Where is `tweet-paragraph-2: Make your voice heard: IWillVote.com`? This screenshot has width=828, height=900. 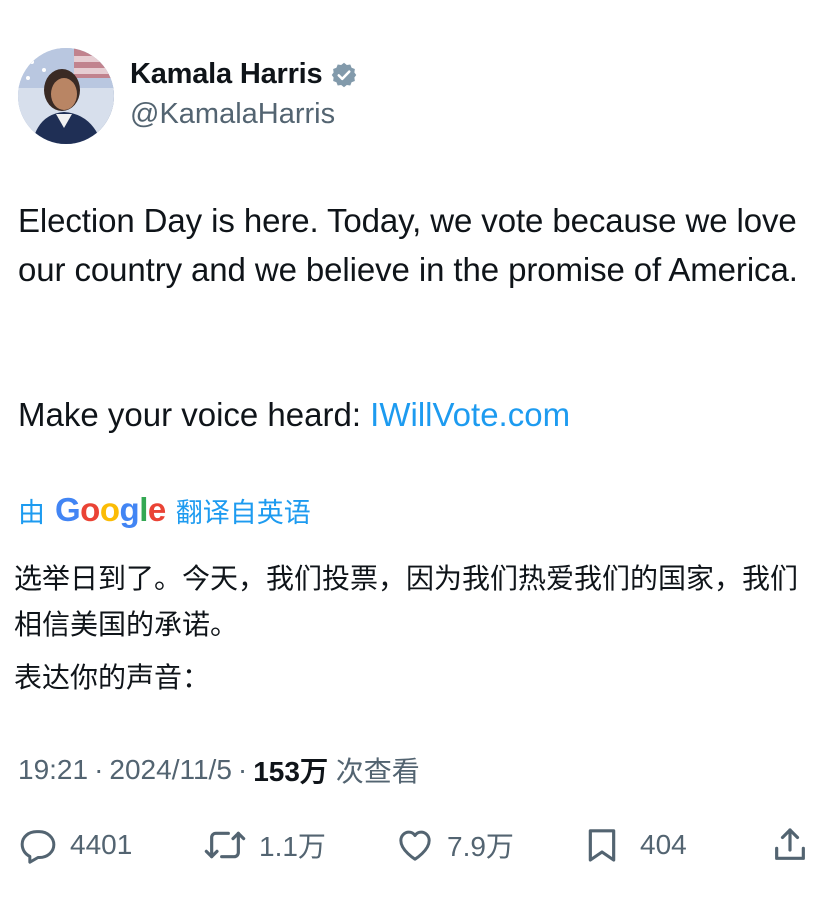
tweet-paragraph-2: Make your voice heard: IWillVote.com is located at coordinates (294, 414).